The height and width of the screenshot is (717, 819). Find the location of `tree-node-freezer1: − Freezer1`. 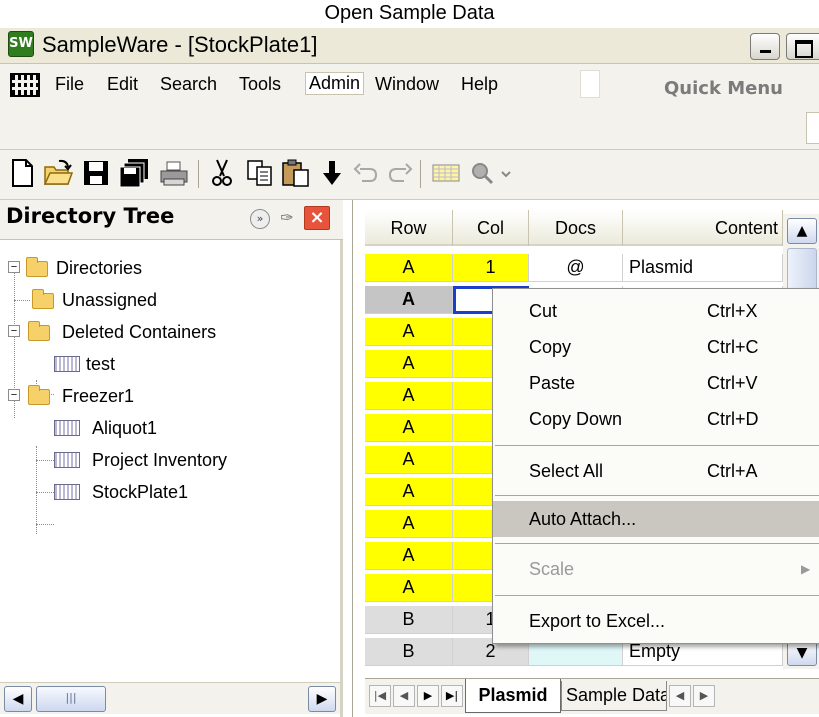

tree-node-freezer1: − Freezer1 is located at coordinates (150, 396).